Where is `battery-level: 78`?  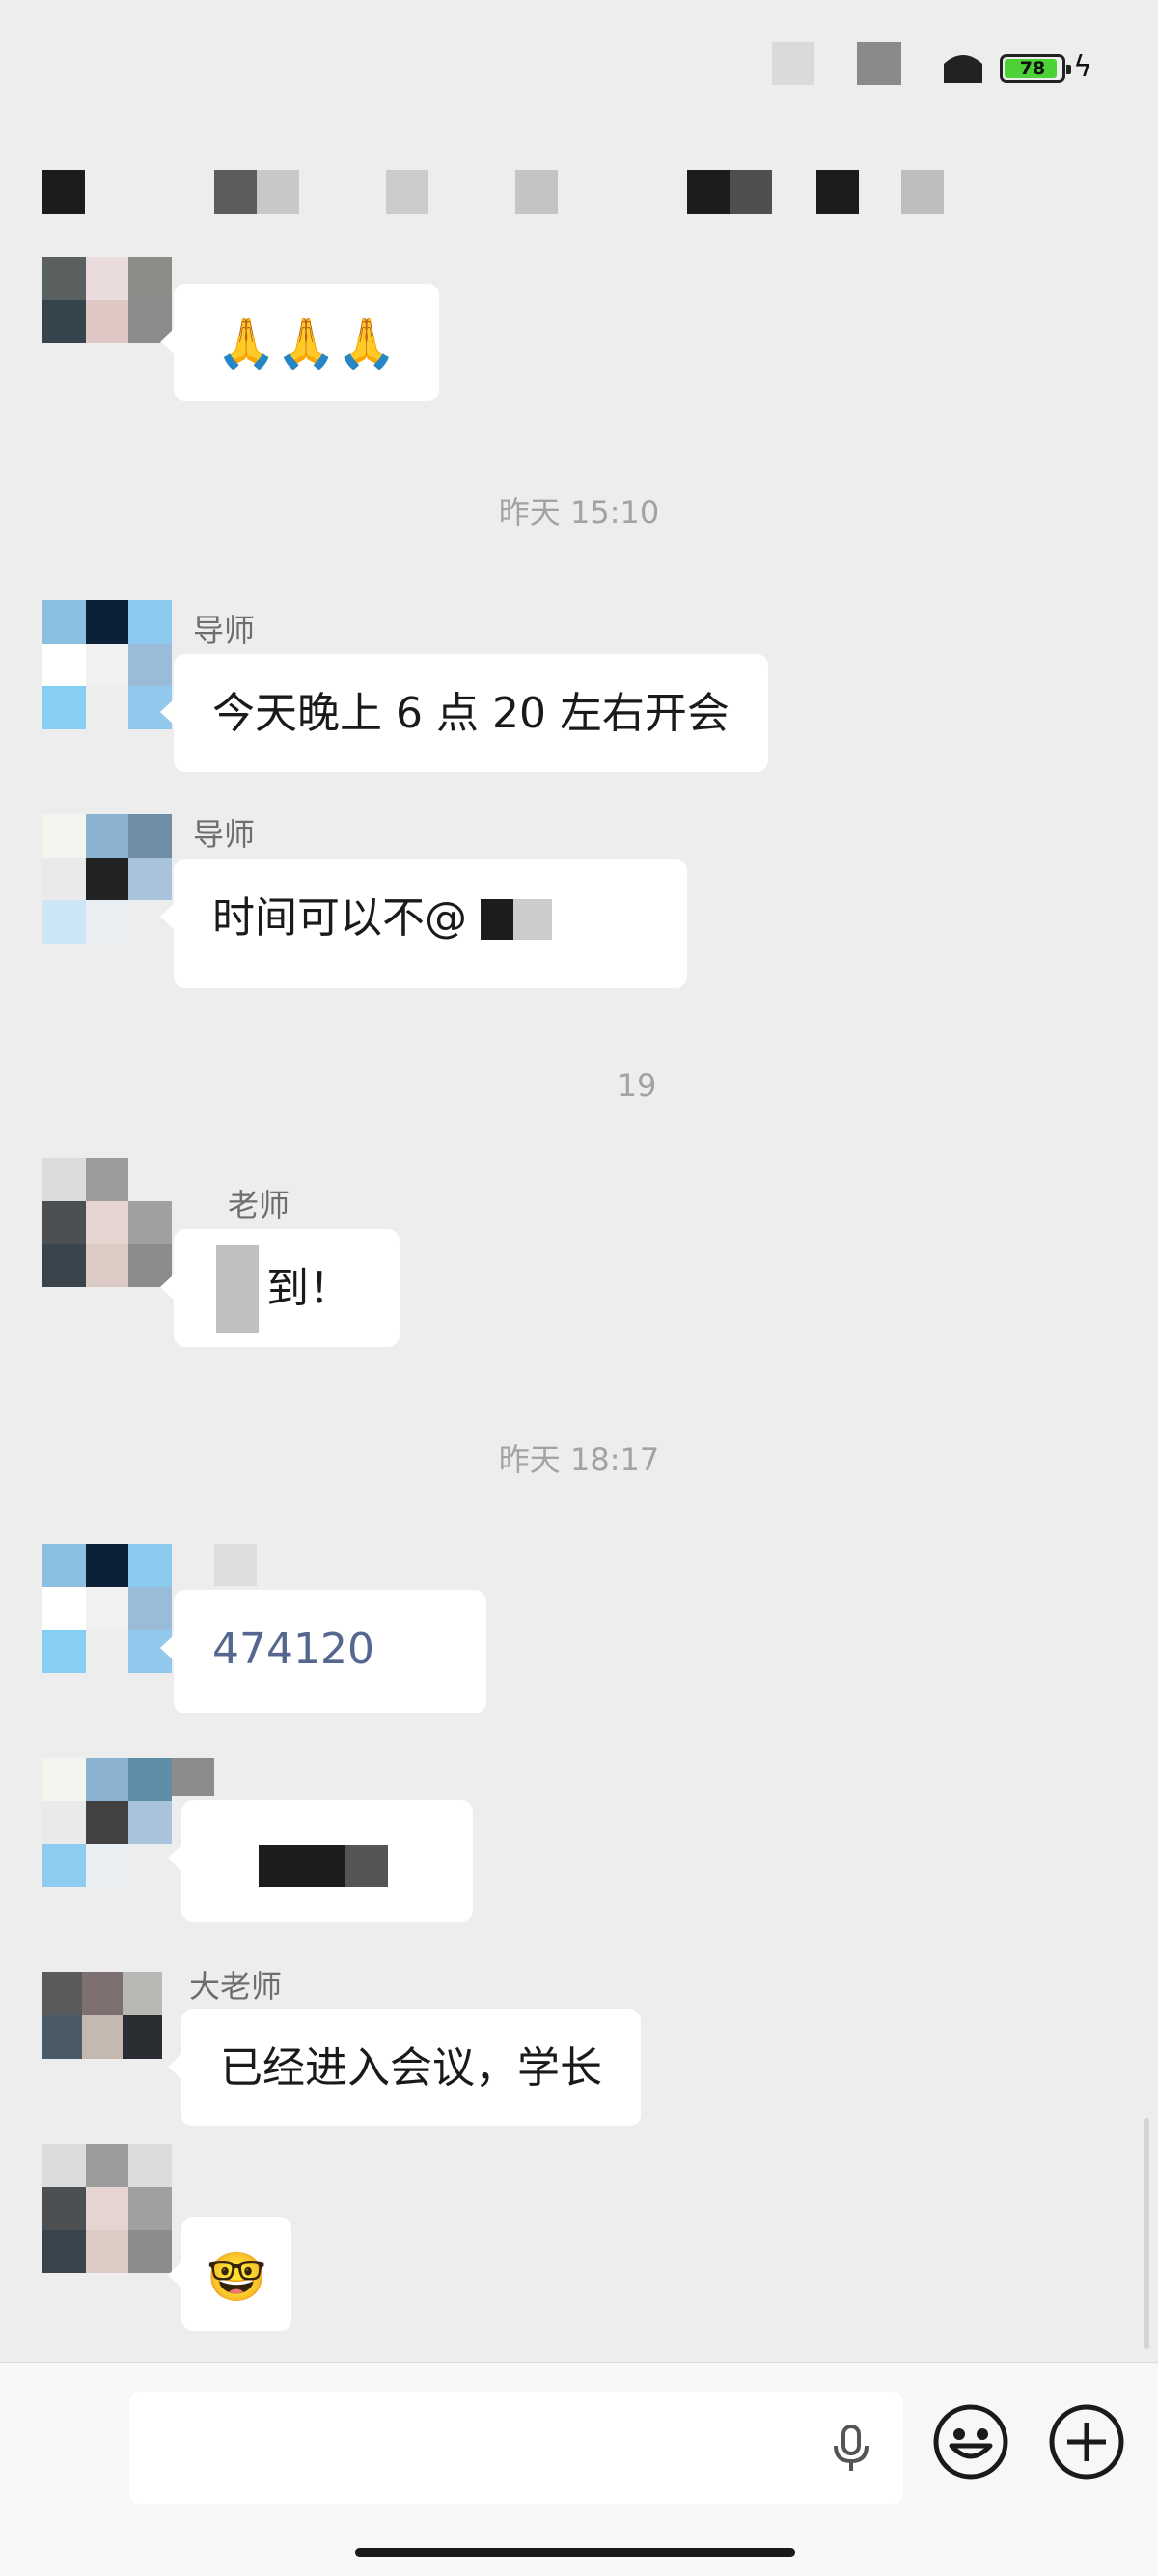 battery-level: 78 is located at coordinates (1032, 68).